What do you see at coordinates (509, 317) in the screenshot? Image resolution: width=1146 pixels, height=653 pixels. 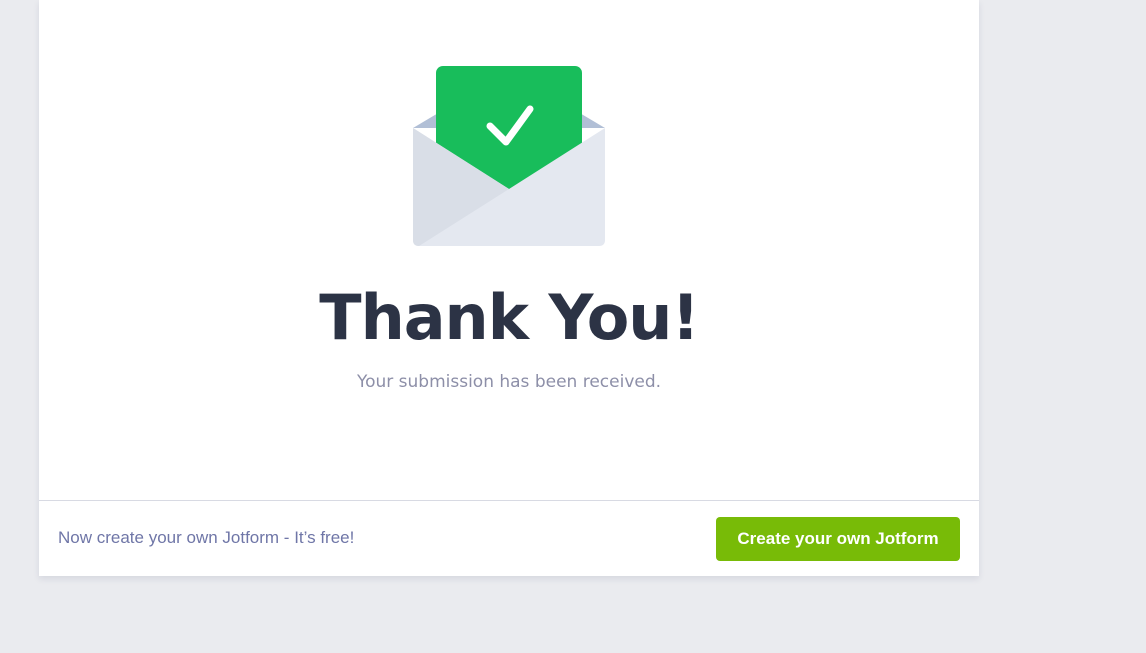 I see `page-title: Thank You!` at bounding box center [509, 317].